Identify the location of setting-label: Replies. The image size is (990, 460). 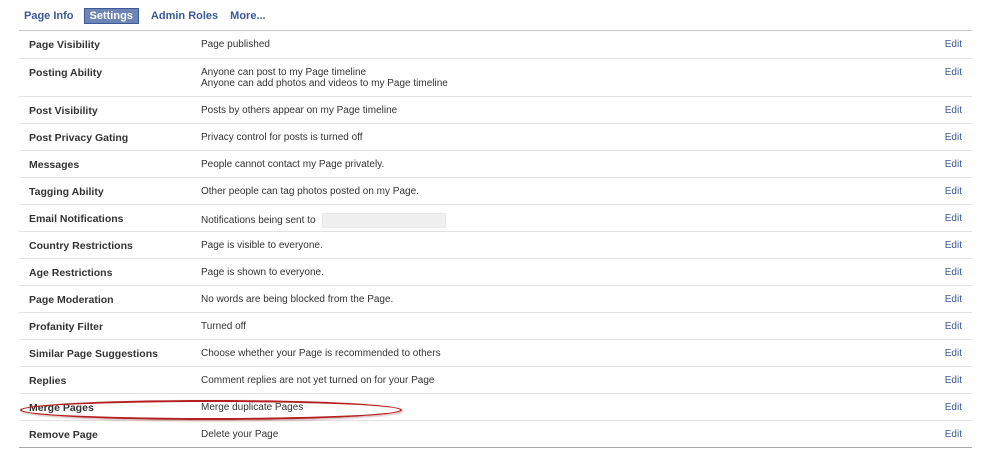
(48, 381).